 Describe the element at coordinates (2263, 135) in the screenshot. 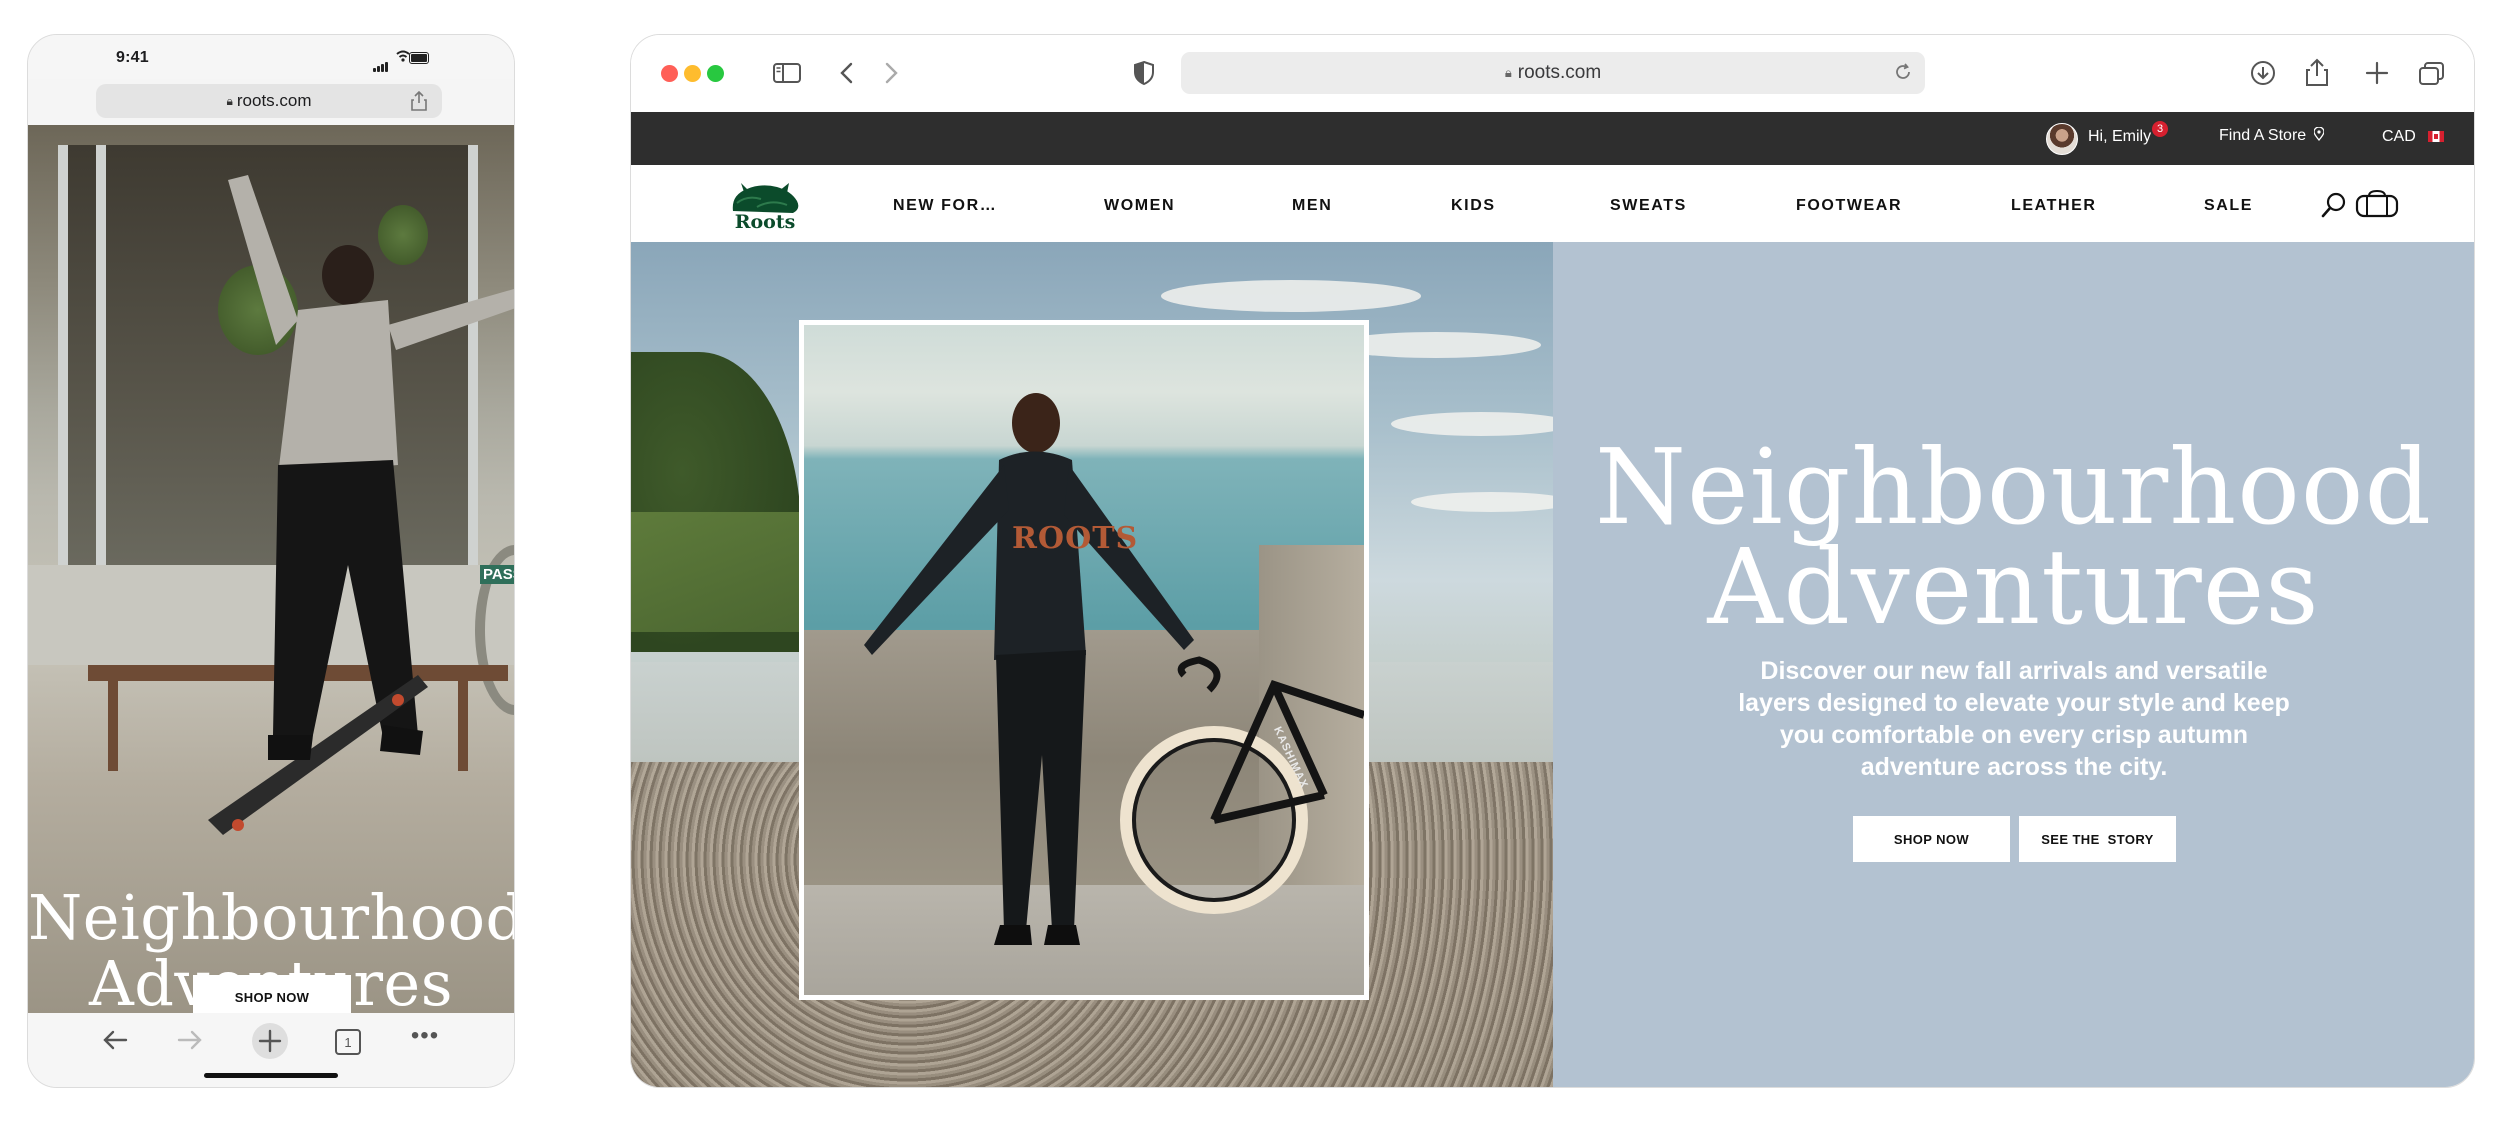

I see `find-a-store-label: Find A Store` at that location.